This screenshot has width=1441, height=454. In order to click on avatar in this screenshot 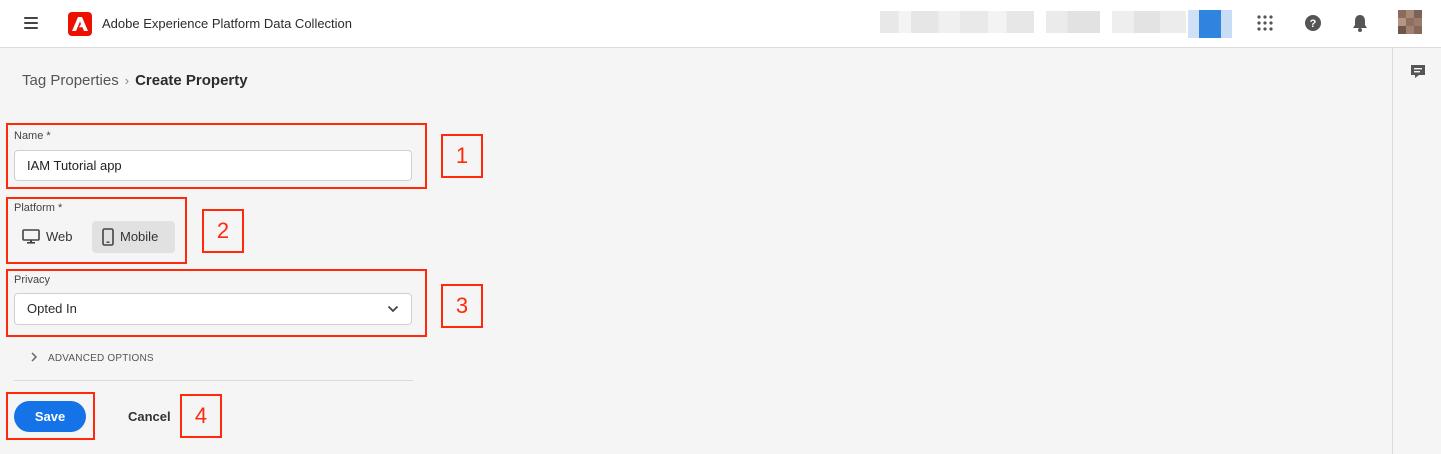, I will do `click(1410, 22)`.